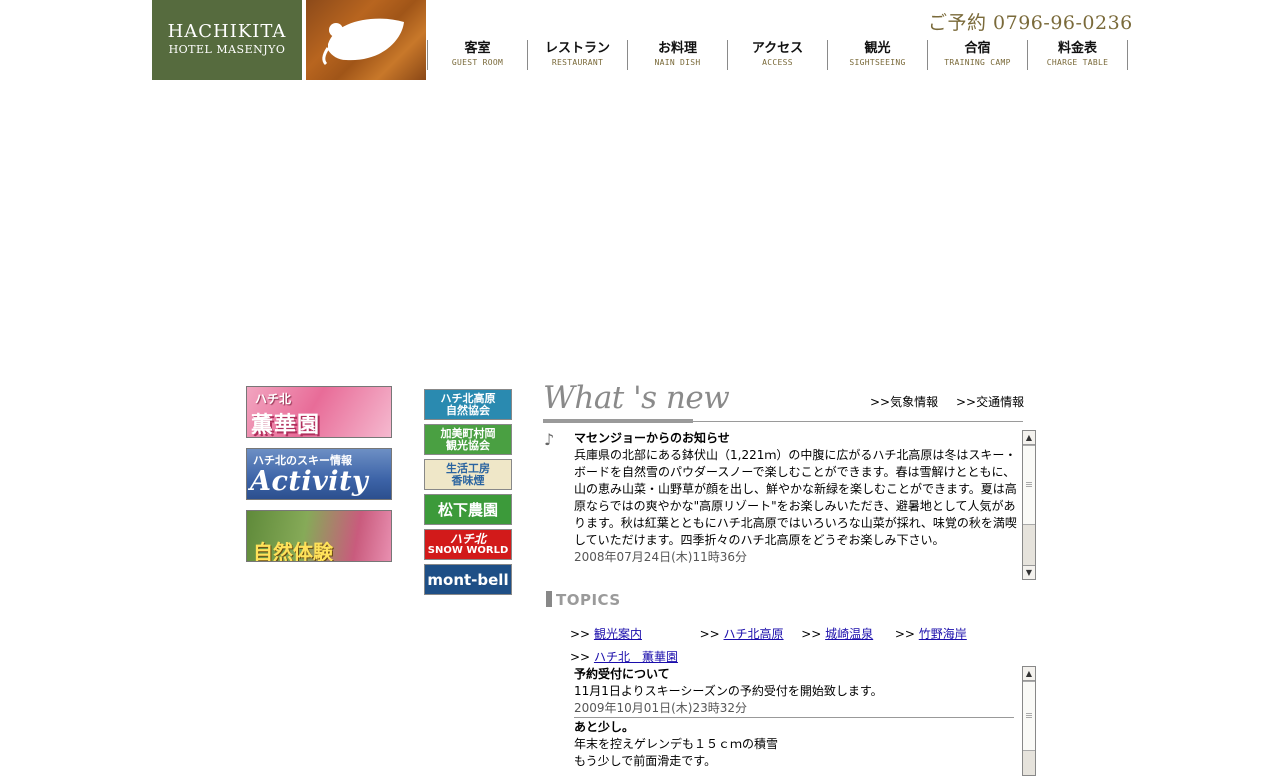 This screenshot has height=776, width=1280. I want to click on nav-label: レストラン, so click(577, 48).